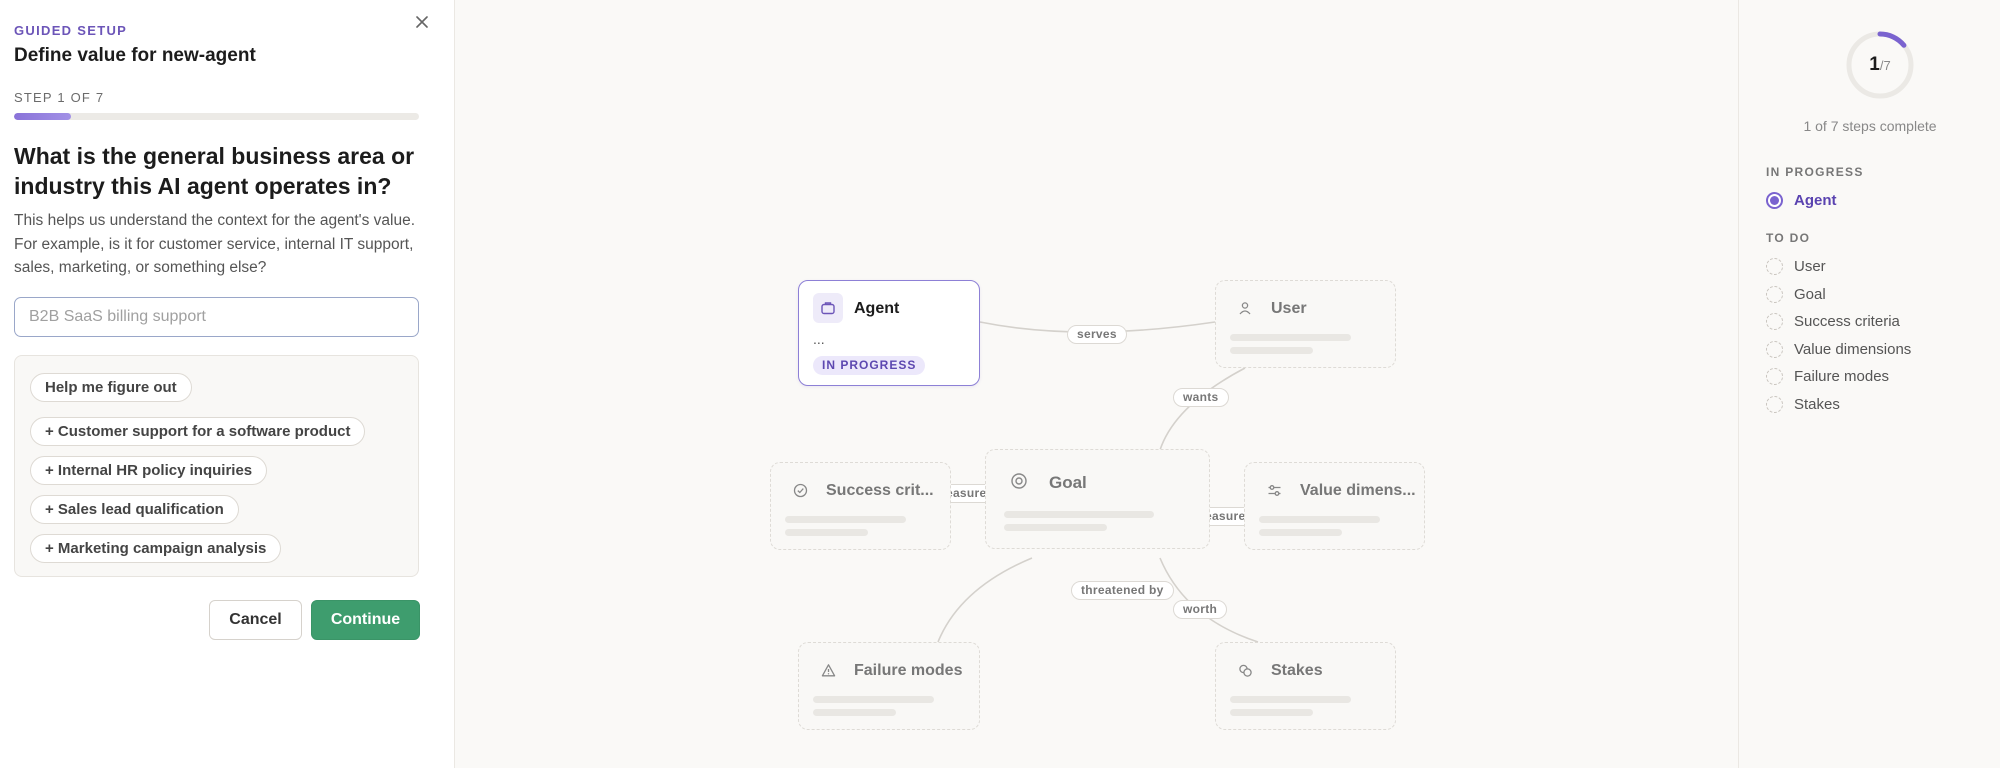  I want to click on node-title: Stakes, so click(1297, 670).